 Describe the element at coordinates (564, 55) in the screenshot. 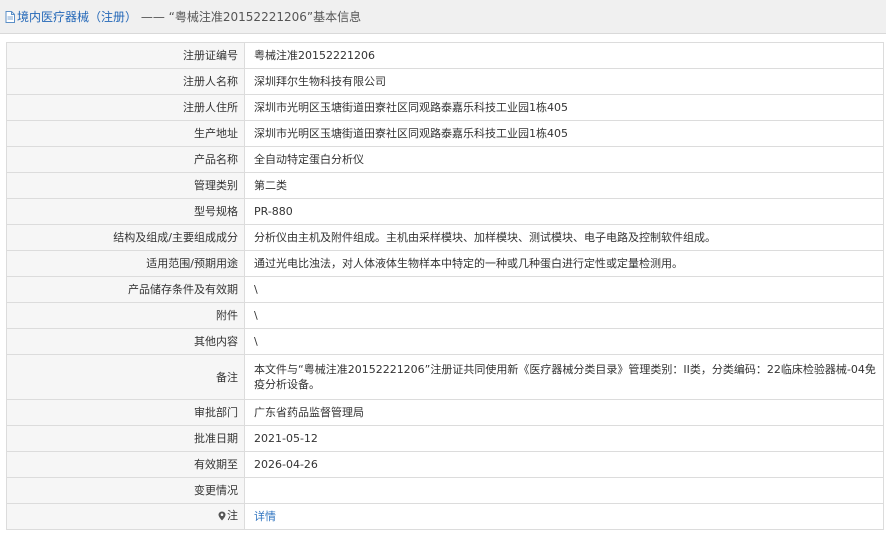

I see `row-value: 粤械注准20152221206` at that location.